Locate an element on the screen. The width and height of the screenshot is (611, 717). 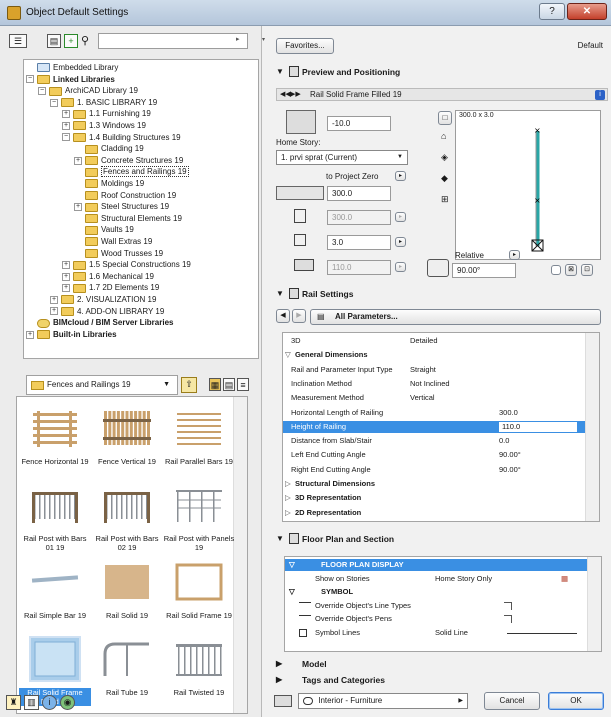
parameter-row: Measurement Method Vertical is located at coordinates (434, 398).